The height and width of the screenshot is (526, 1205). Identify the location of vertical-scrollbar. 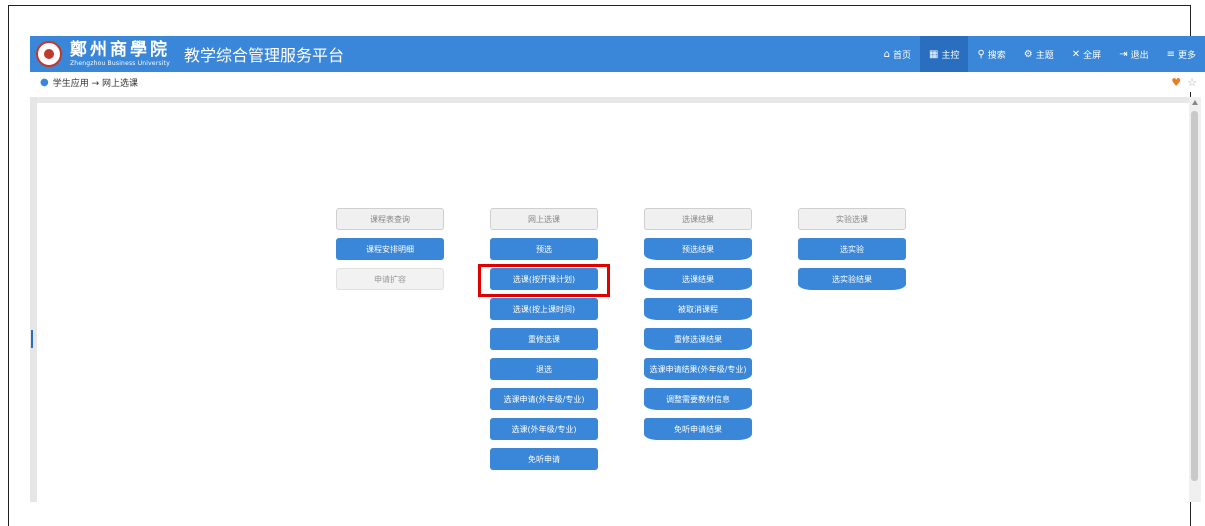
(1195, 299).